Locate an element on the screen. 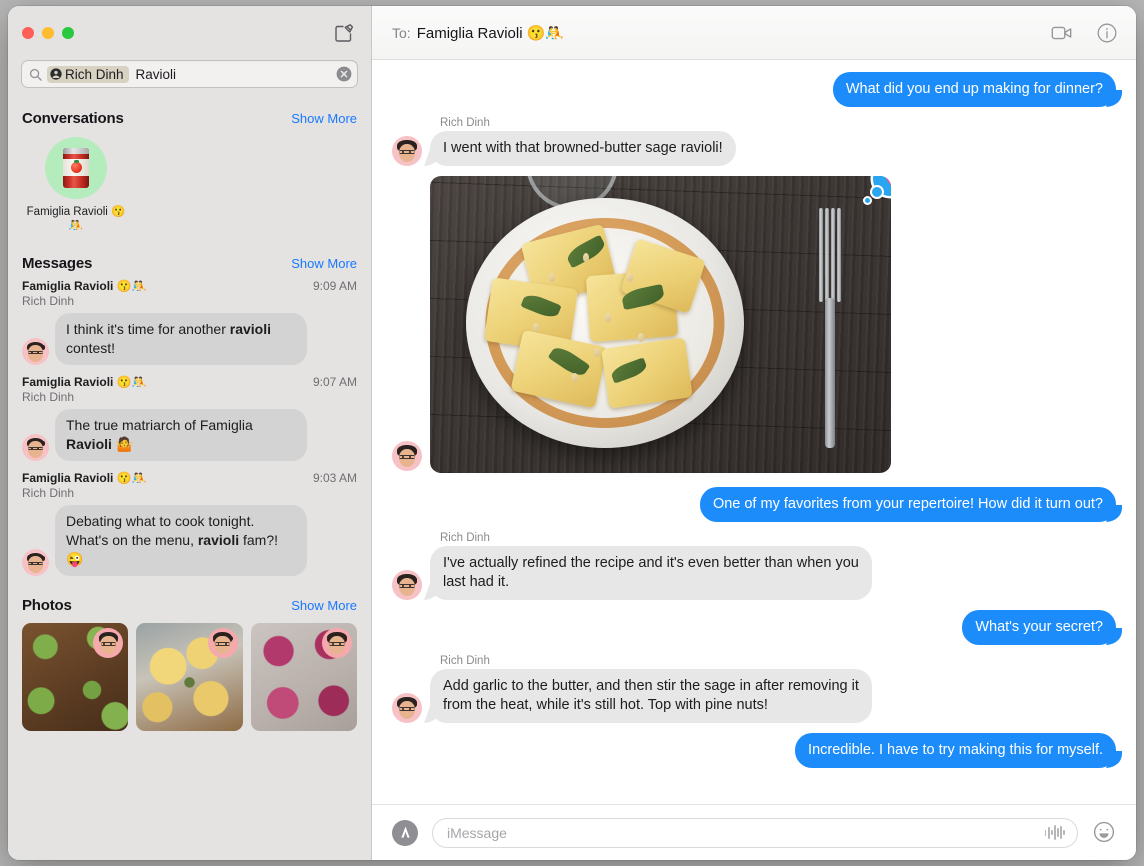 The height and width of the screenshot is (866, 1144). emoji-smiley-icon is located at coordinates (1105, 833).